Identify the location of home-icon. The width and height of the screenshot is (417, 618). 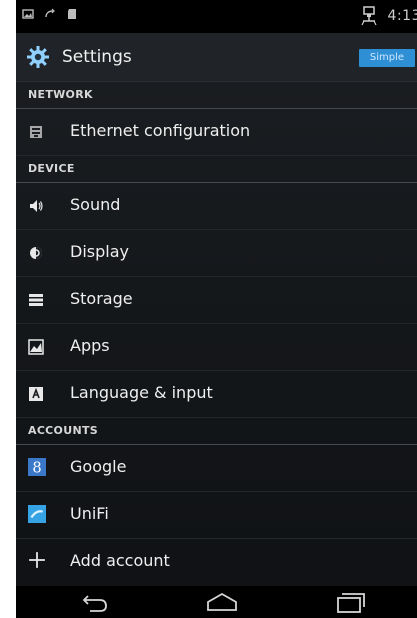
(222, 602).